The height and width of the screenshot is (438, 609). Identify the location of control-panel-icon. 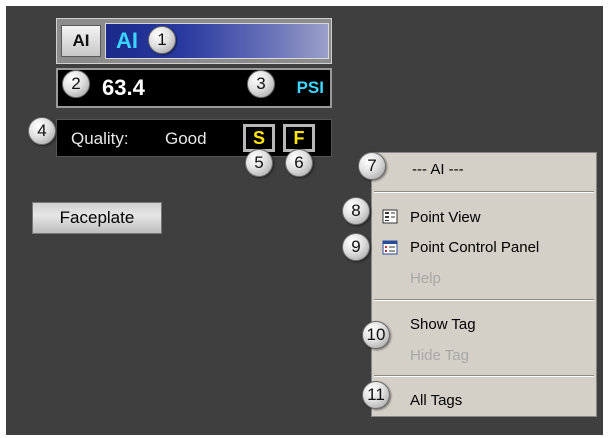
(390, 247).